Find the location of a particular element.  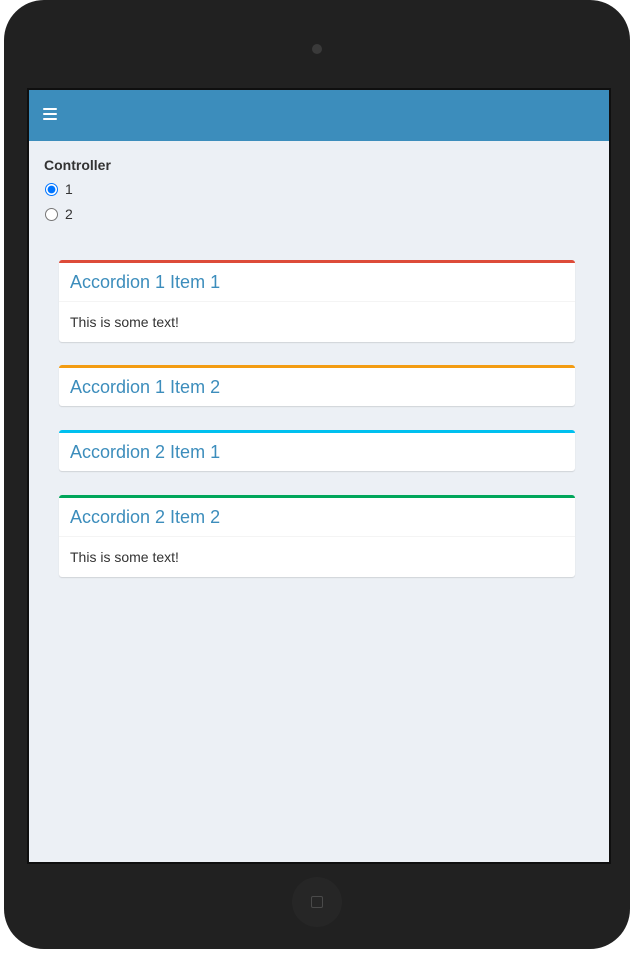

top-navbar is located at coordinates (319, 115).